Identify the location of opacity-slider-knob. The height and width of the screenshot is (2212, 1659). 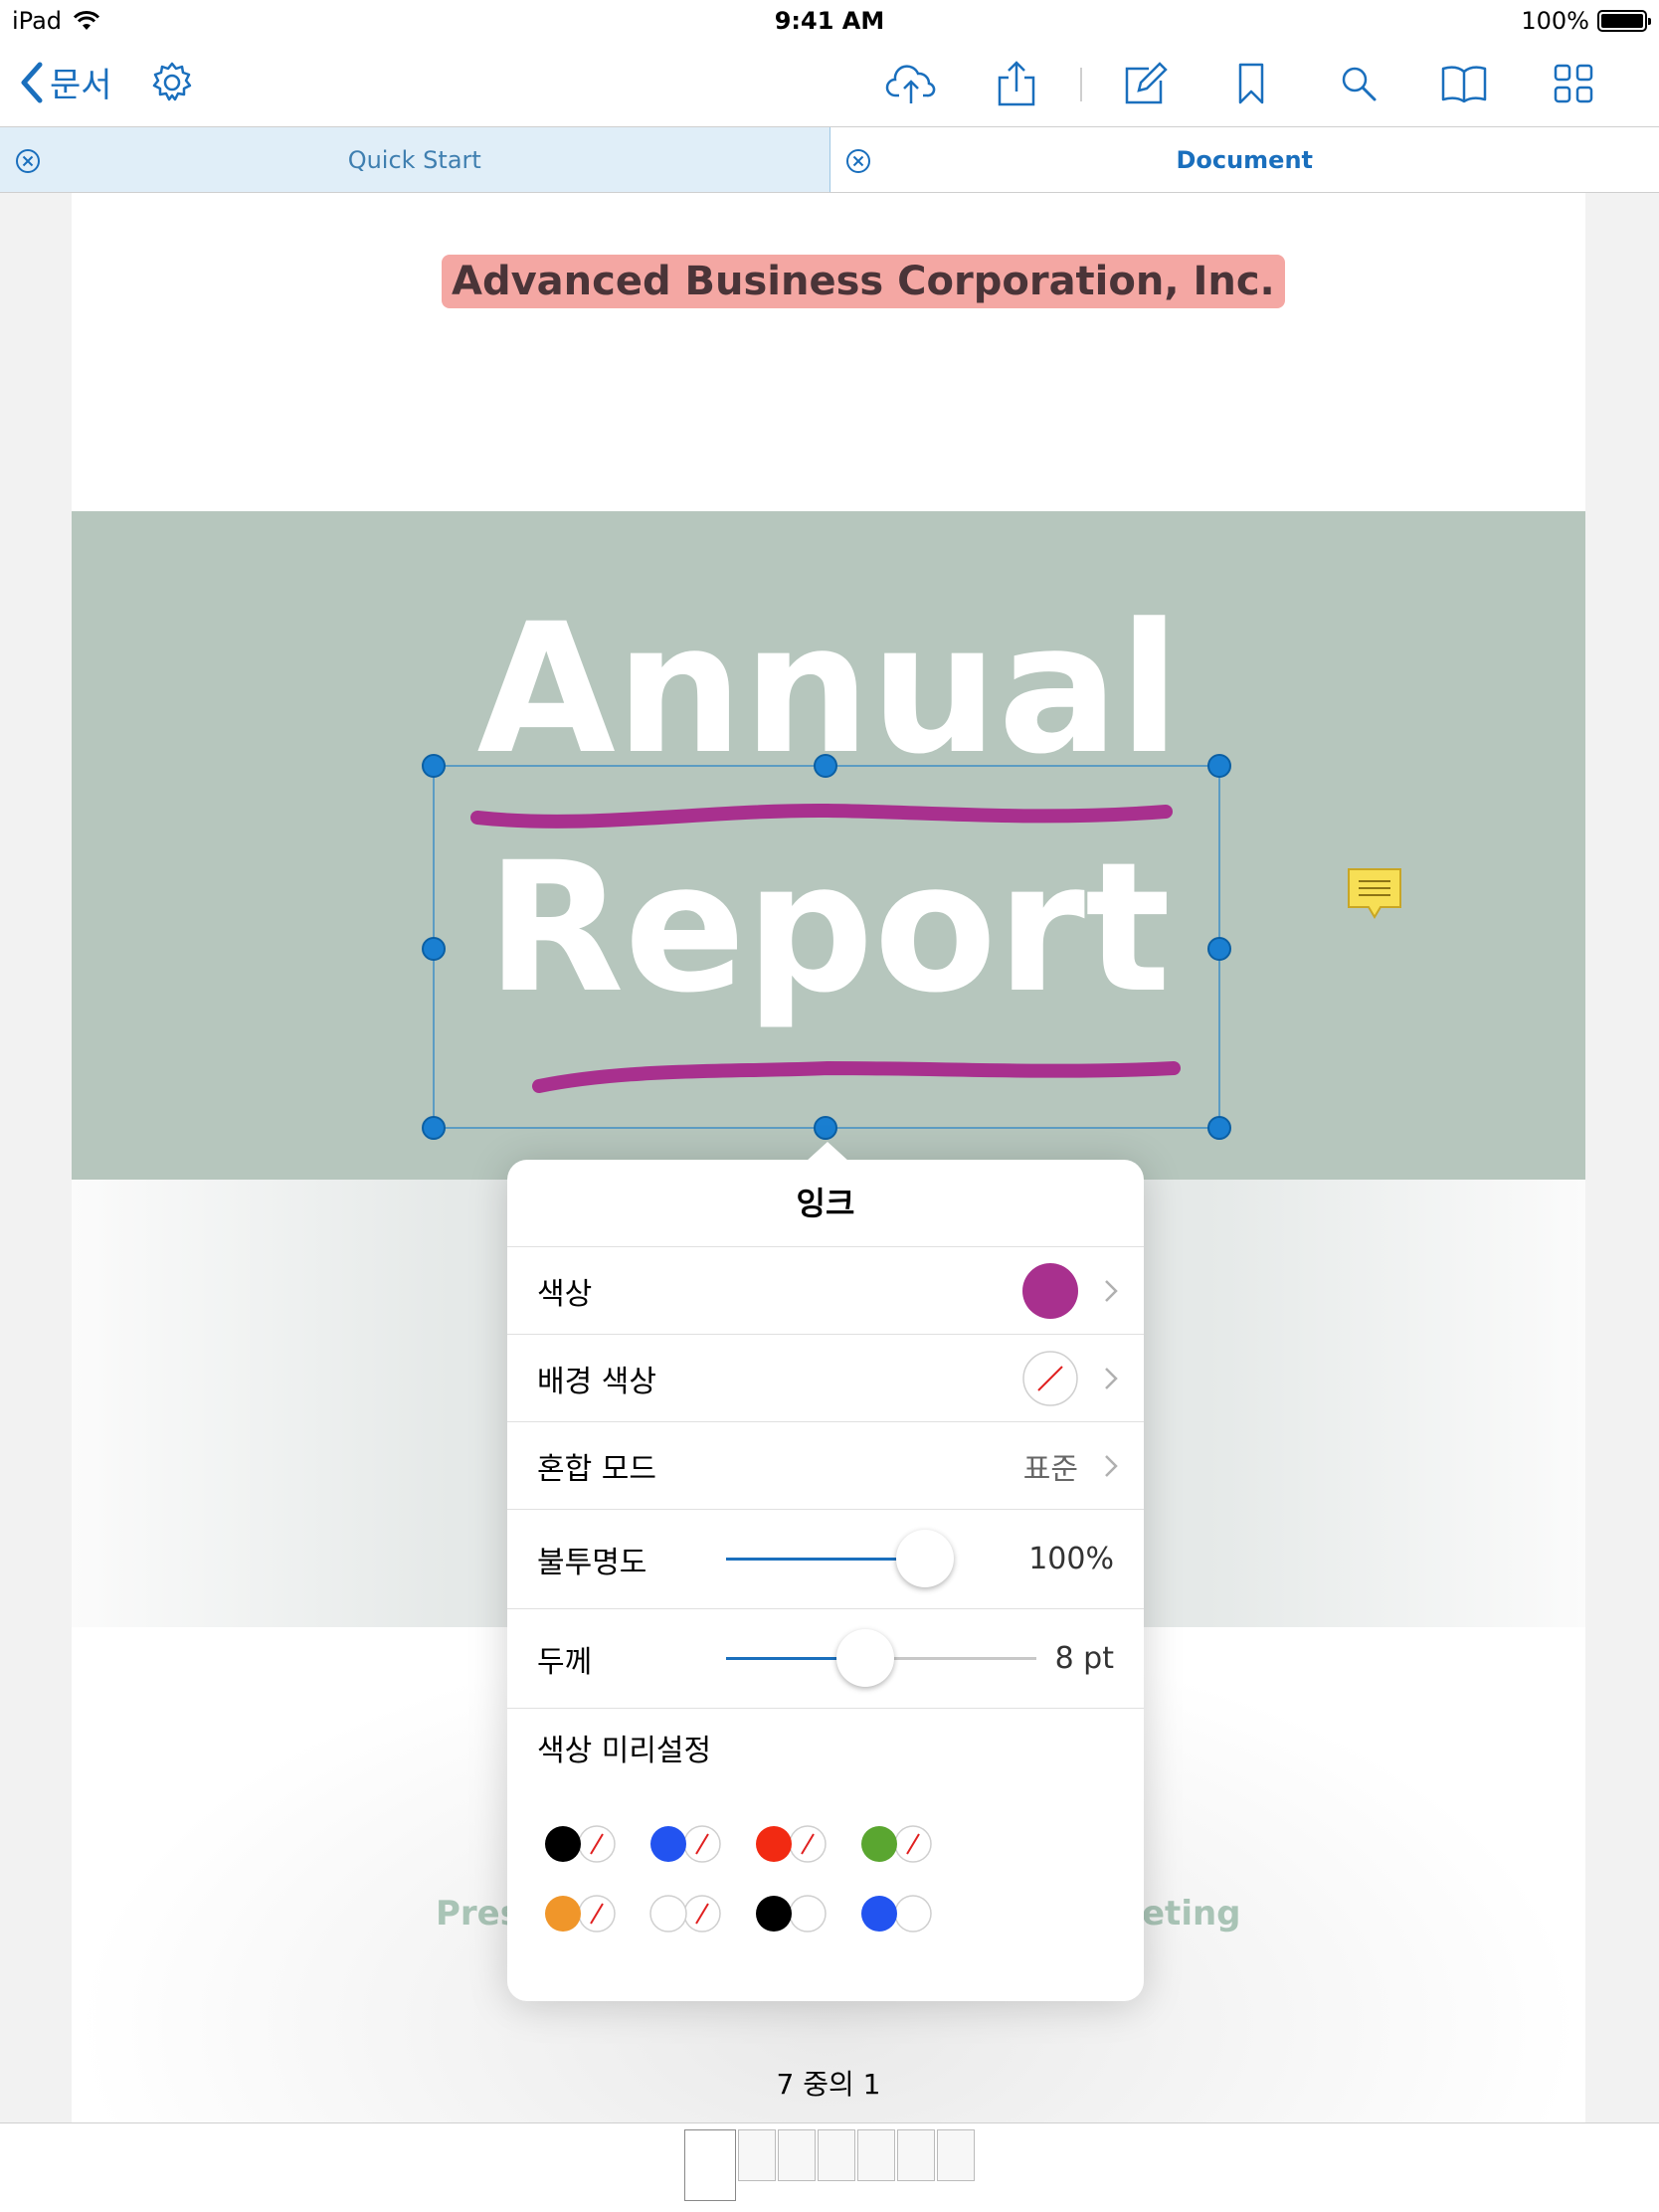
(925, 1558).